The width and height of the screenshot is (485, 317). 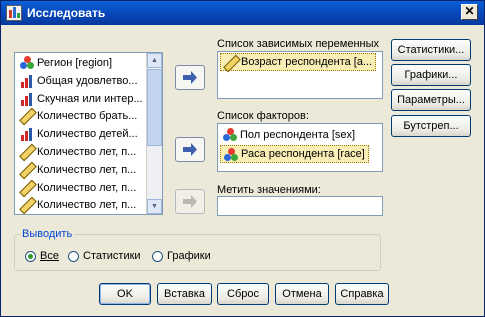 I want to click on ok-button: OK, so click(x=125, y=294).